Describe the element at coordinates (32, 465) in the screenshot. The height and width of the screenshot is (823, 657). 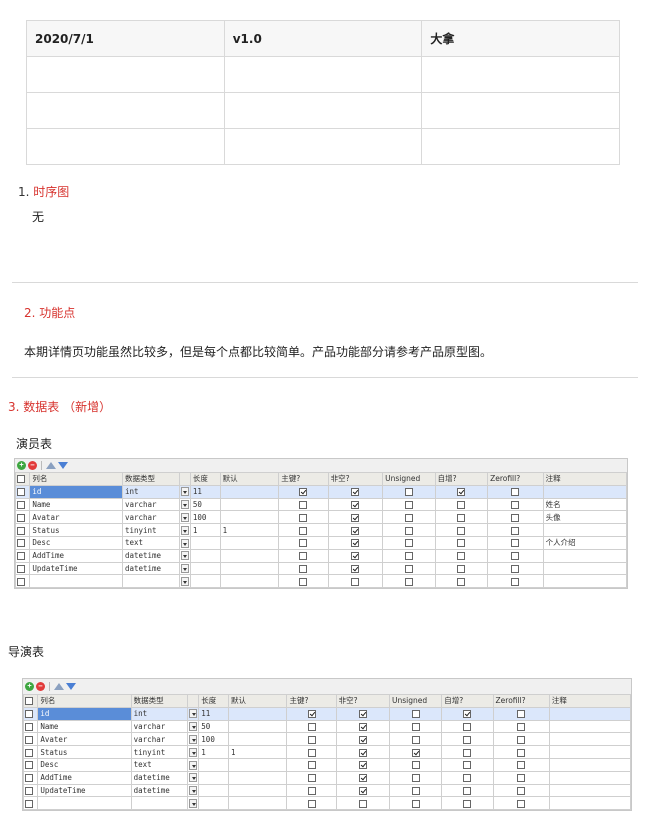
I see `delete-row-icon: −` at that location.